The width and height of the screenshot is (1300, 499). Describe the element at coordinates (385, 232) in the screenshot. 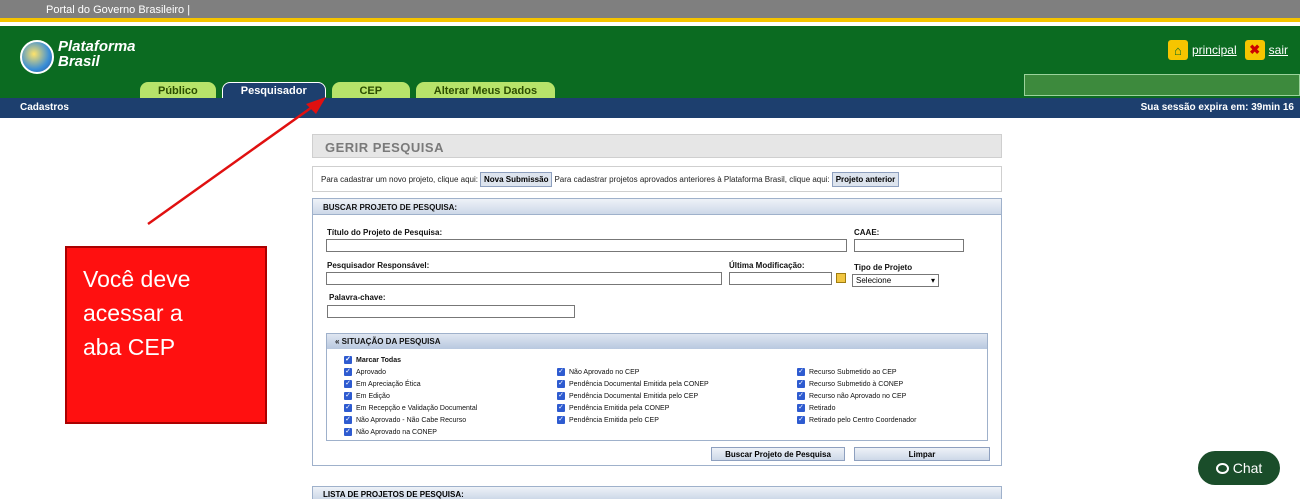

I see `titulo-label: Título do Projeto de Pesquisa:` at that location.